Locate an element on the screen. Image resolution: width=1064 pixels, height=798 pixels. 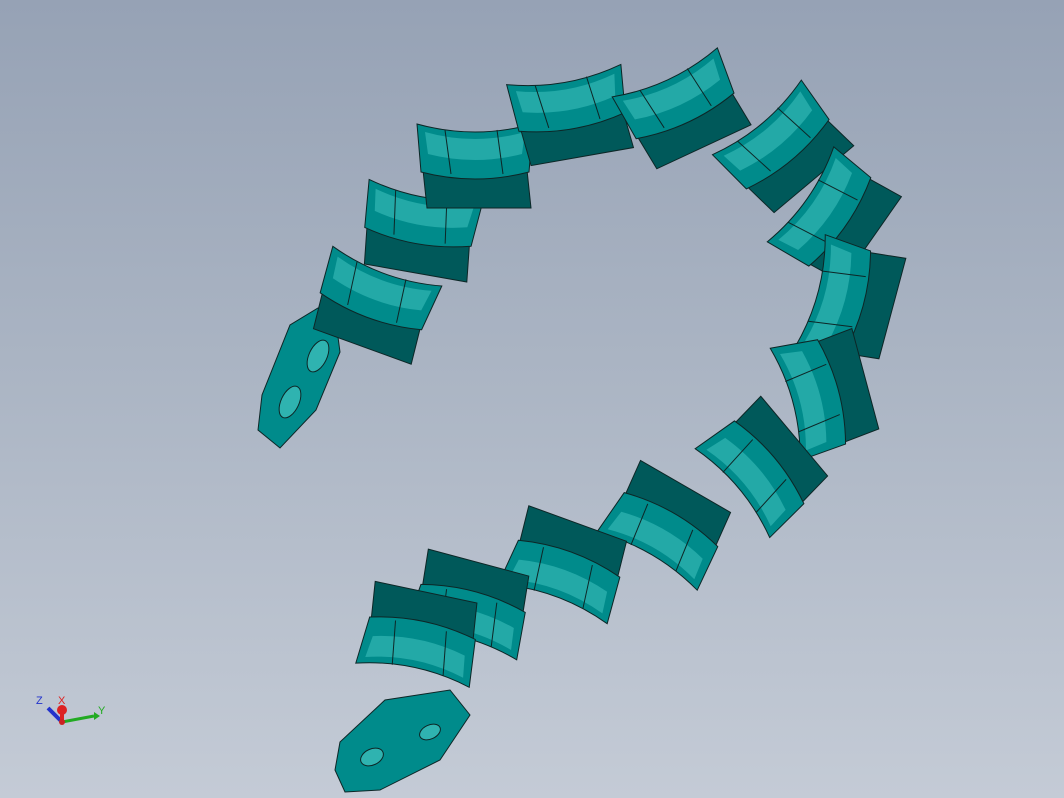
x-axis-label: X is located at coordinates (62, 701).